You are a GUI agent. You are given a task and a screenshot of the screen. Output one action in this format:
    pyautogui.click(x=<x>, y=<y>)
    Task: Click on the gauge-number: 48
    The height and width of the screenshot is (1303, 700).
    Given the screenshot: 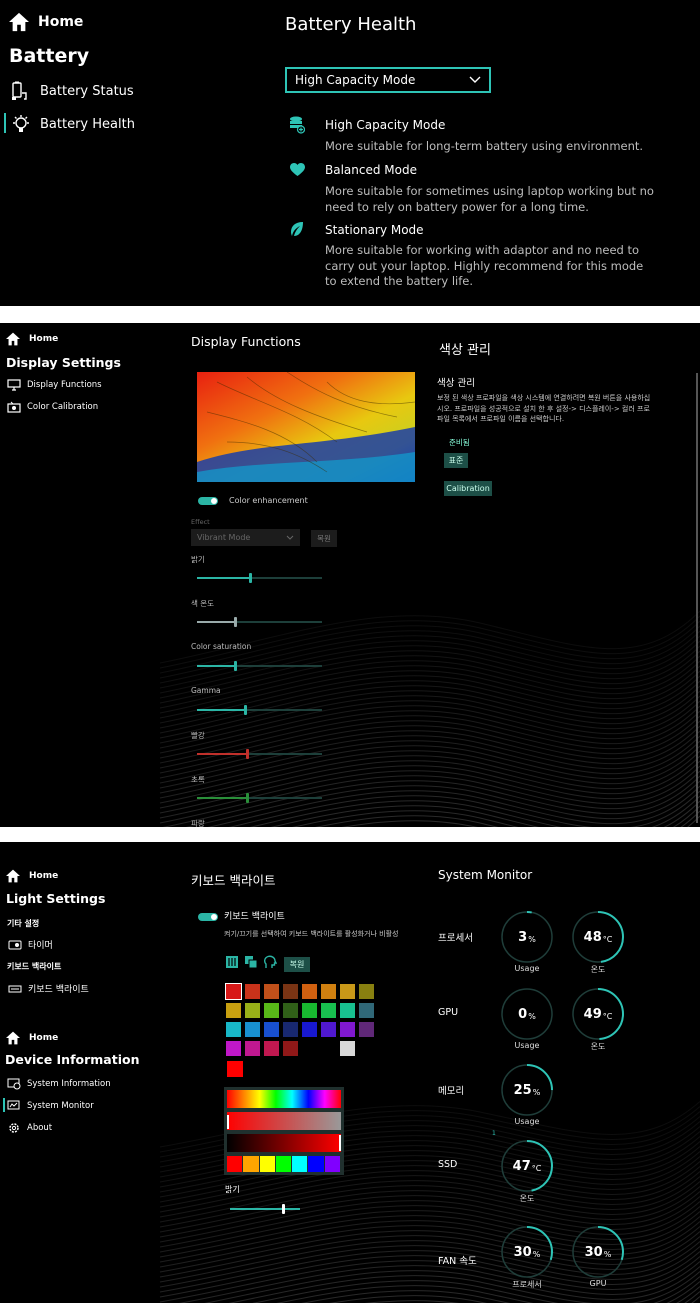 What is the action you would take?
    pyautogui.click(x=592, y=937)
    